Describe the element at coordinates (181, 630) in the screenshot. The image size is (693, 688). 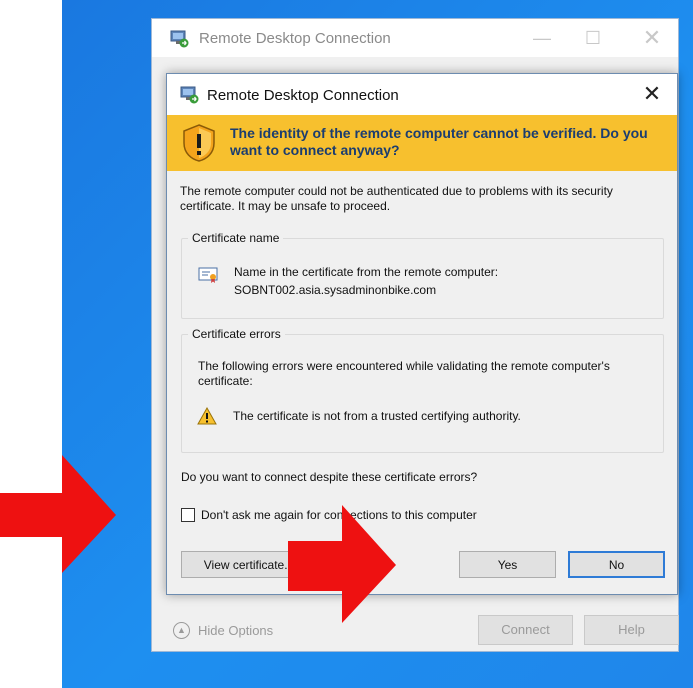
I see `chevron-up-icon: ▲` at that location.